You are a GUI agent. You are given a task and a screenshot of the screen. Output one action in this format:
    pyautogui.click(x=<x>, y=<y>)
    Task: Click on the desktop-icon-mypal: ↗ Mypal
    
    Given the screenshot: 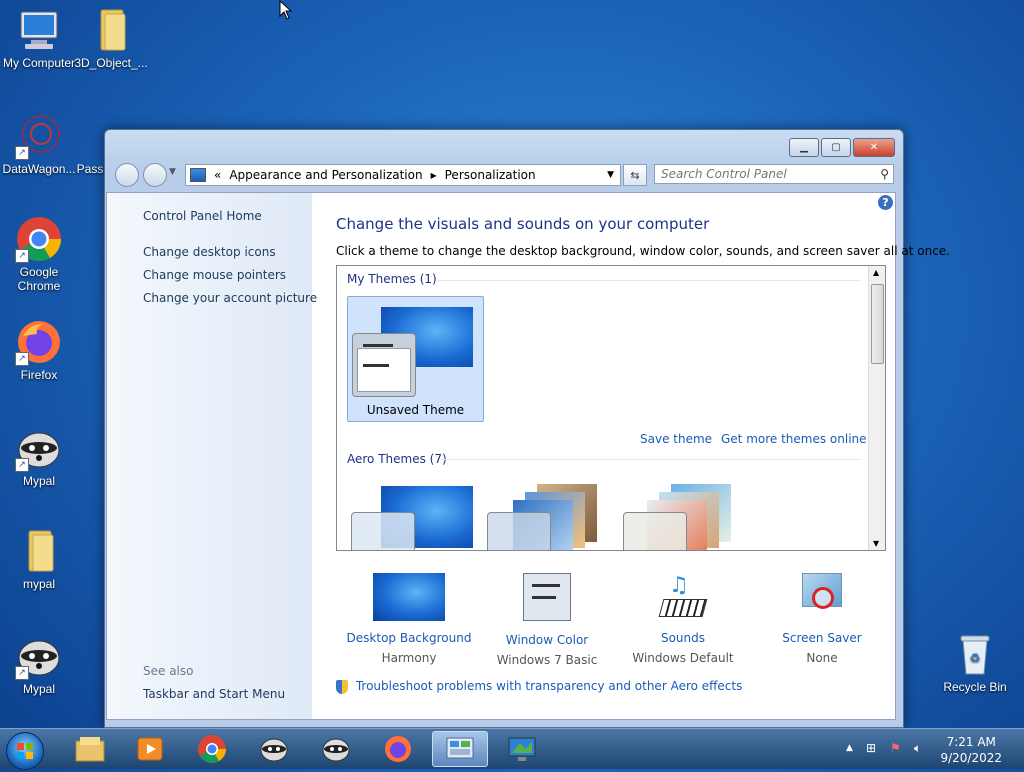 What is the action you would take?
    pyautogui.click(x=39, y=456)
    